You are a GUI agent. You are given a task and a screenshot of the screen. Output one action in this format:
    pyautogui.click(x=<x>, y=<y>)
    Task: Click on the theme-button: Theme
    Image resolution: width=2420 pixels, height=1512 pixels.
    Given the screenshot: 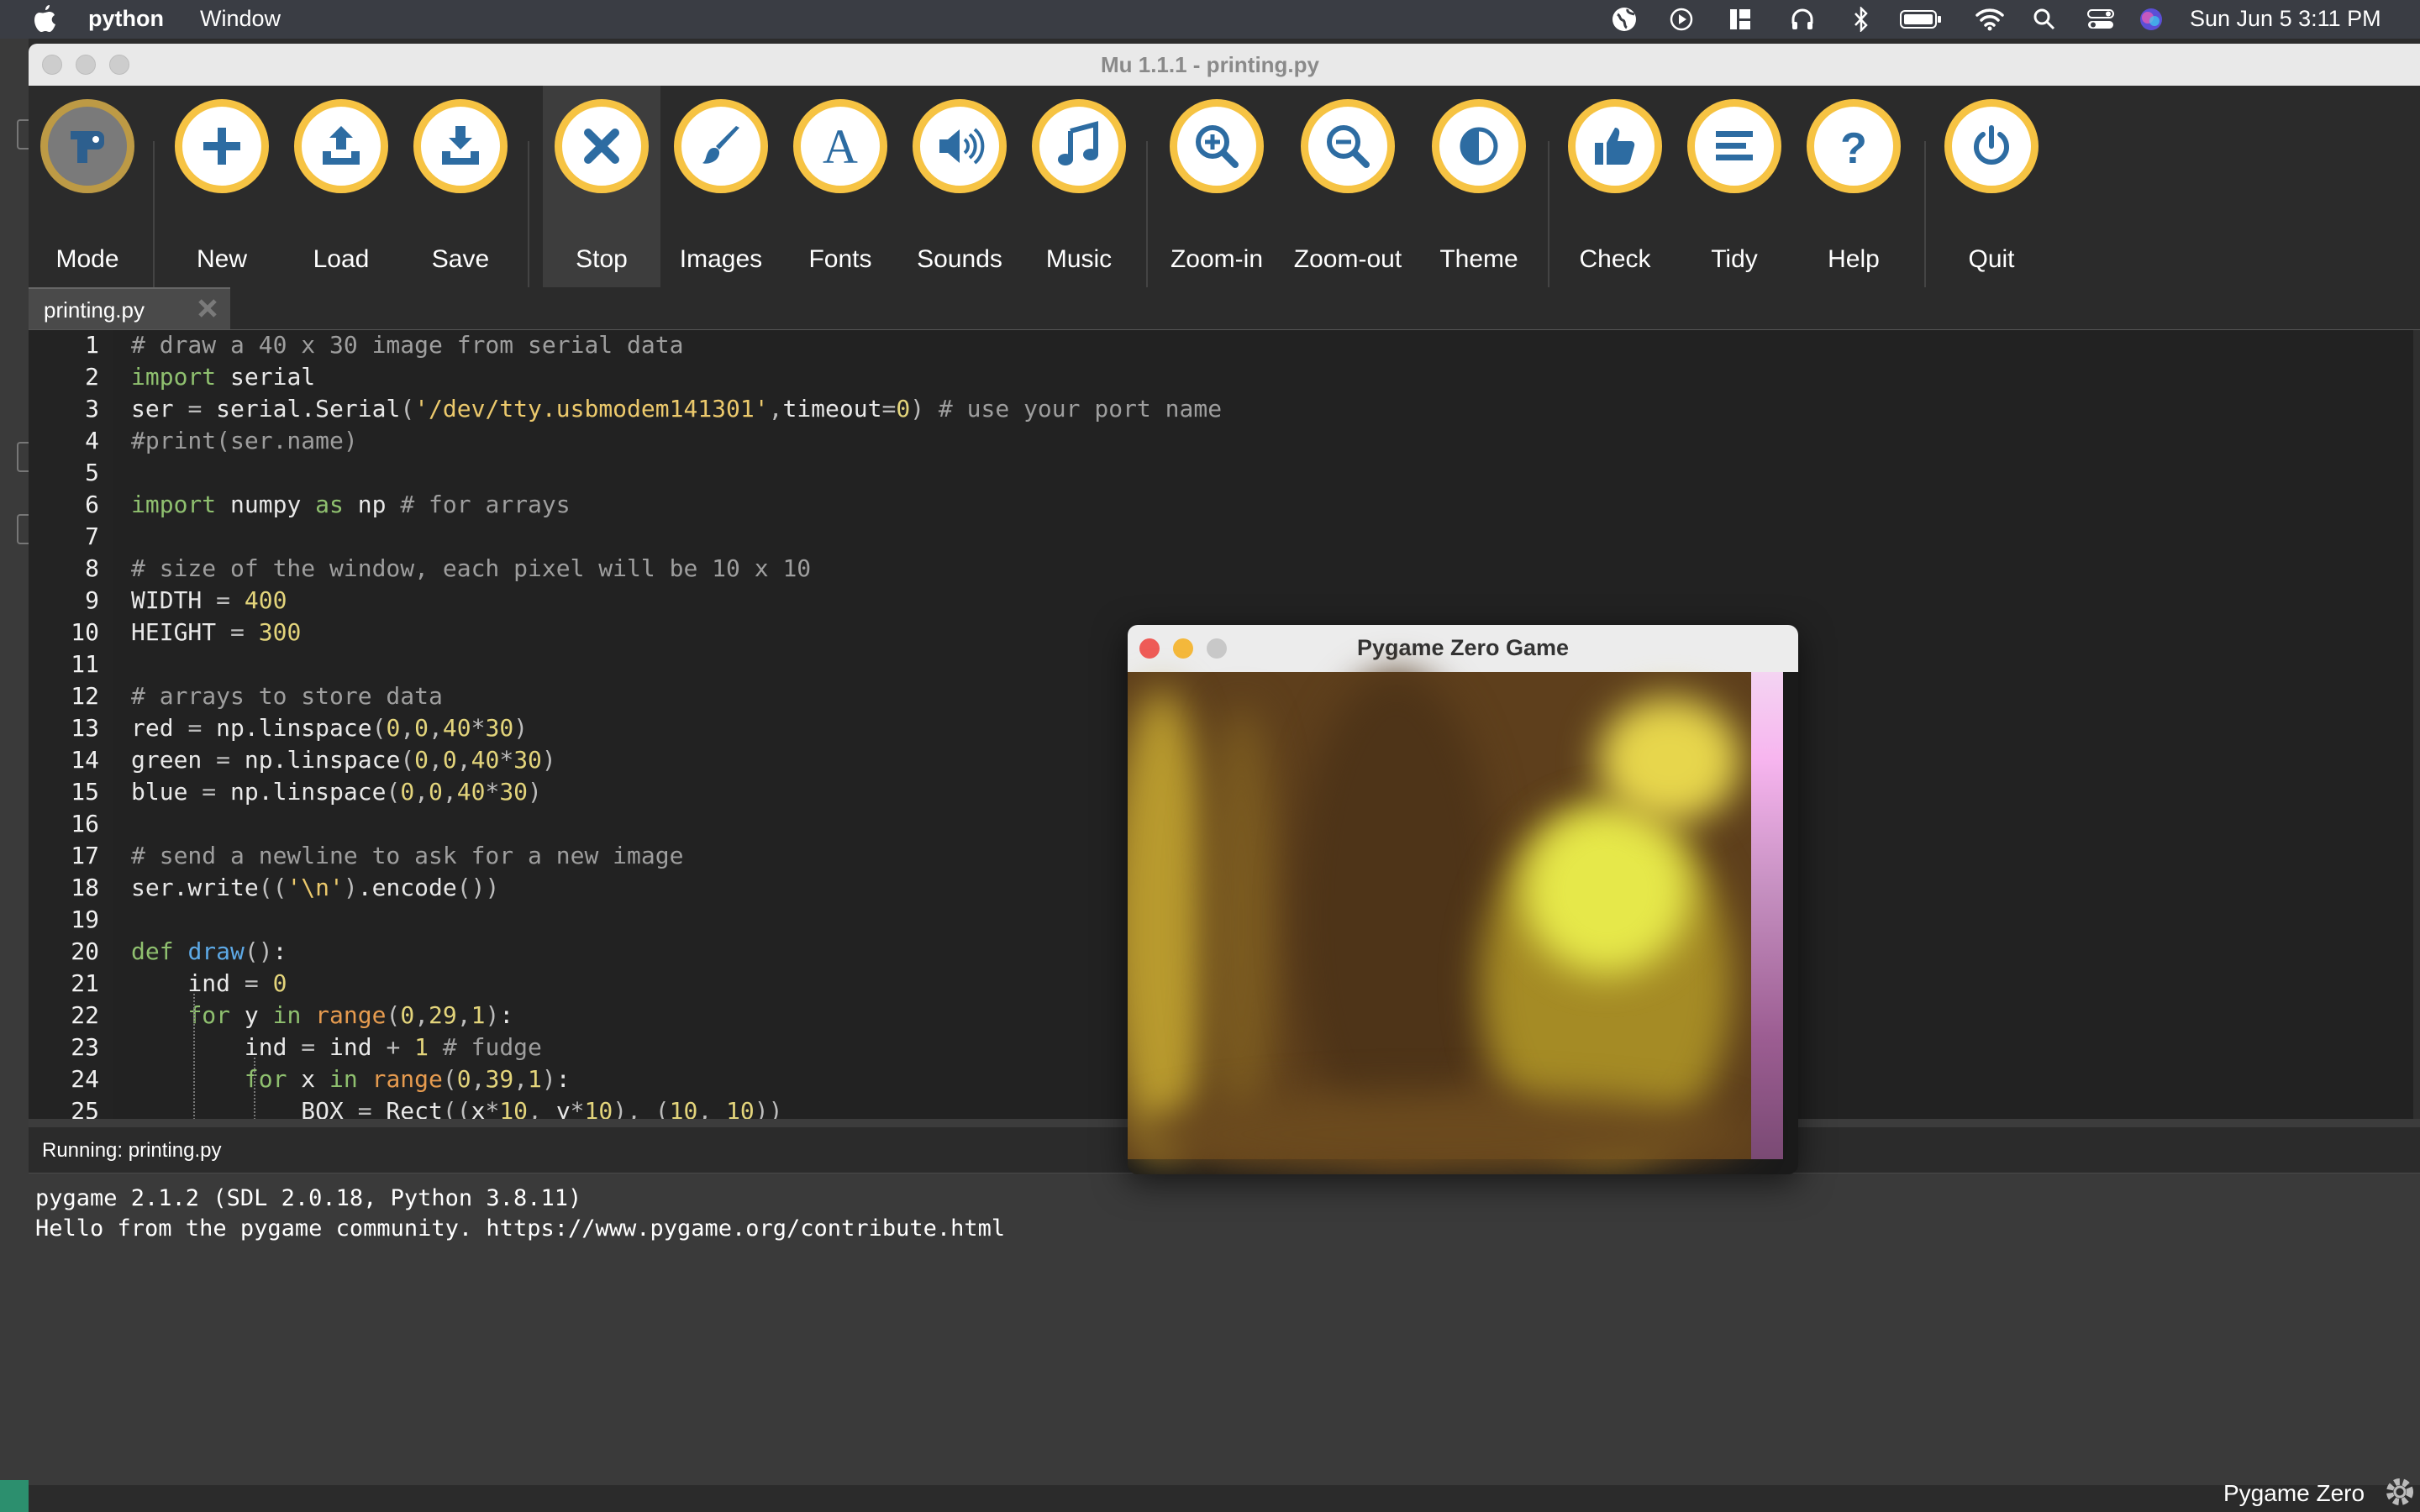 What is the action you would take?
    pyautogui.click(x=1479, y=186)
    